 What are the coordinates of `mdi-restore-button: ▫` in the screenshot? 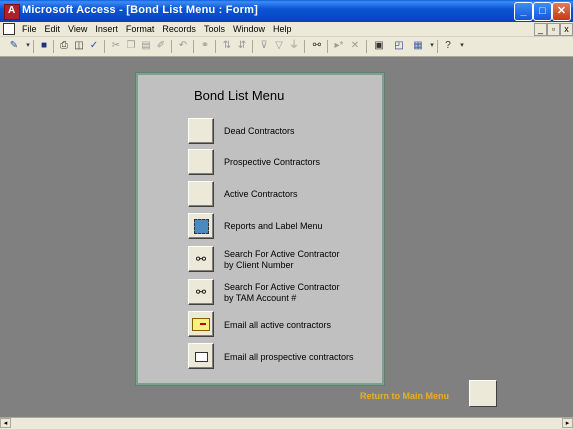 It's located at (553, 29).